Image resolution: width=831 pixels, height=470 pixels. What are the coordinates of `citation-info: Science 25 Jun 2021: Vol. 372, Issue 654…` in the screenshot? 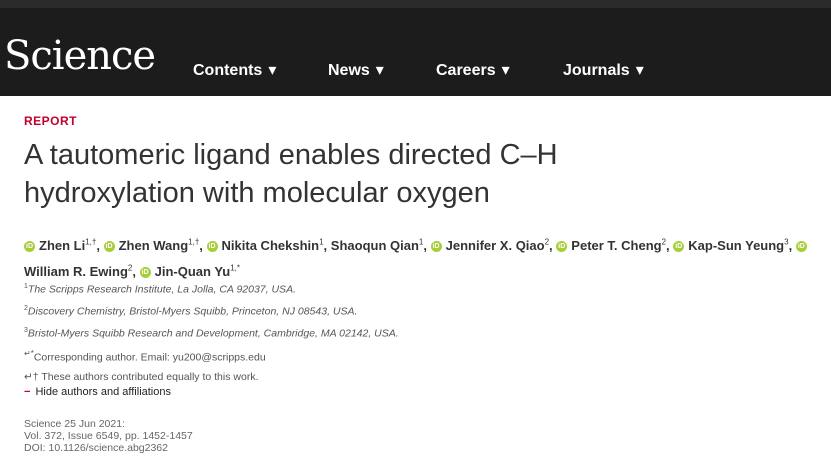 It's located at (108, 436).